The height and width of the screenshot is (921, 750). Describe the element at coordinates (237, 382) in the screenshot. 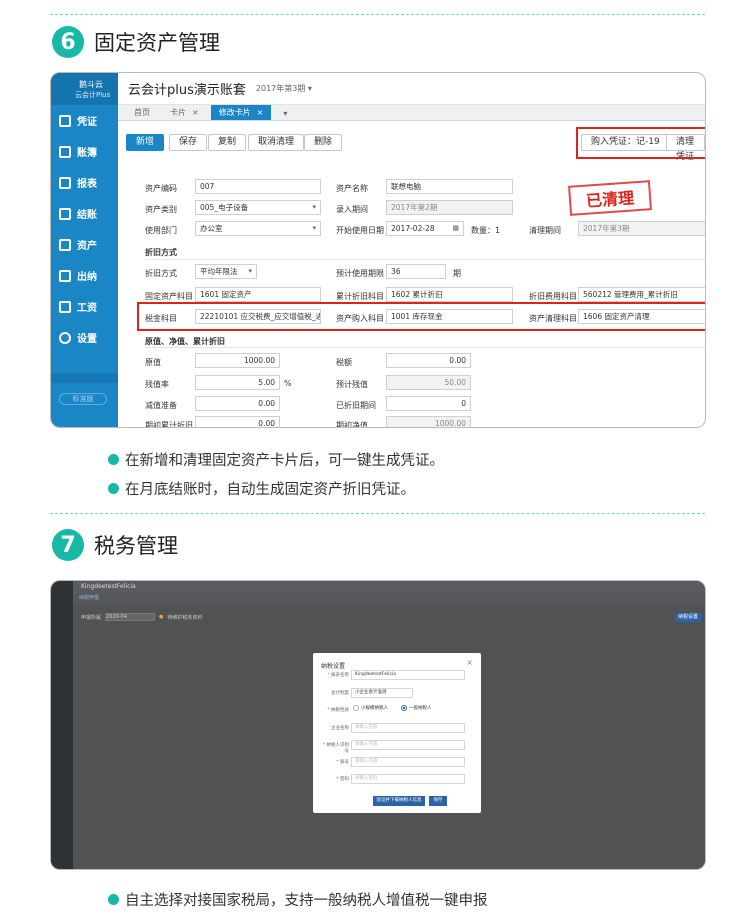

I see `residual-rate-field: 5.00` at that location.